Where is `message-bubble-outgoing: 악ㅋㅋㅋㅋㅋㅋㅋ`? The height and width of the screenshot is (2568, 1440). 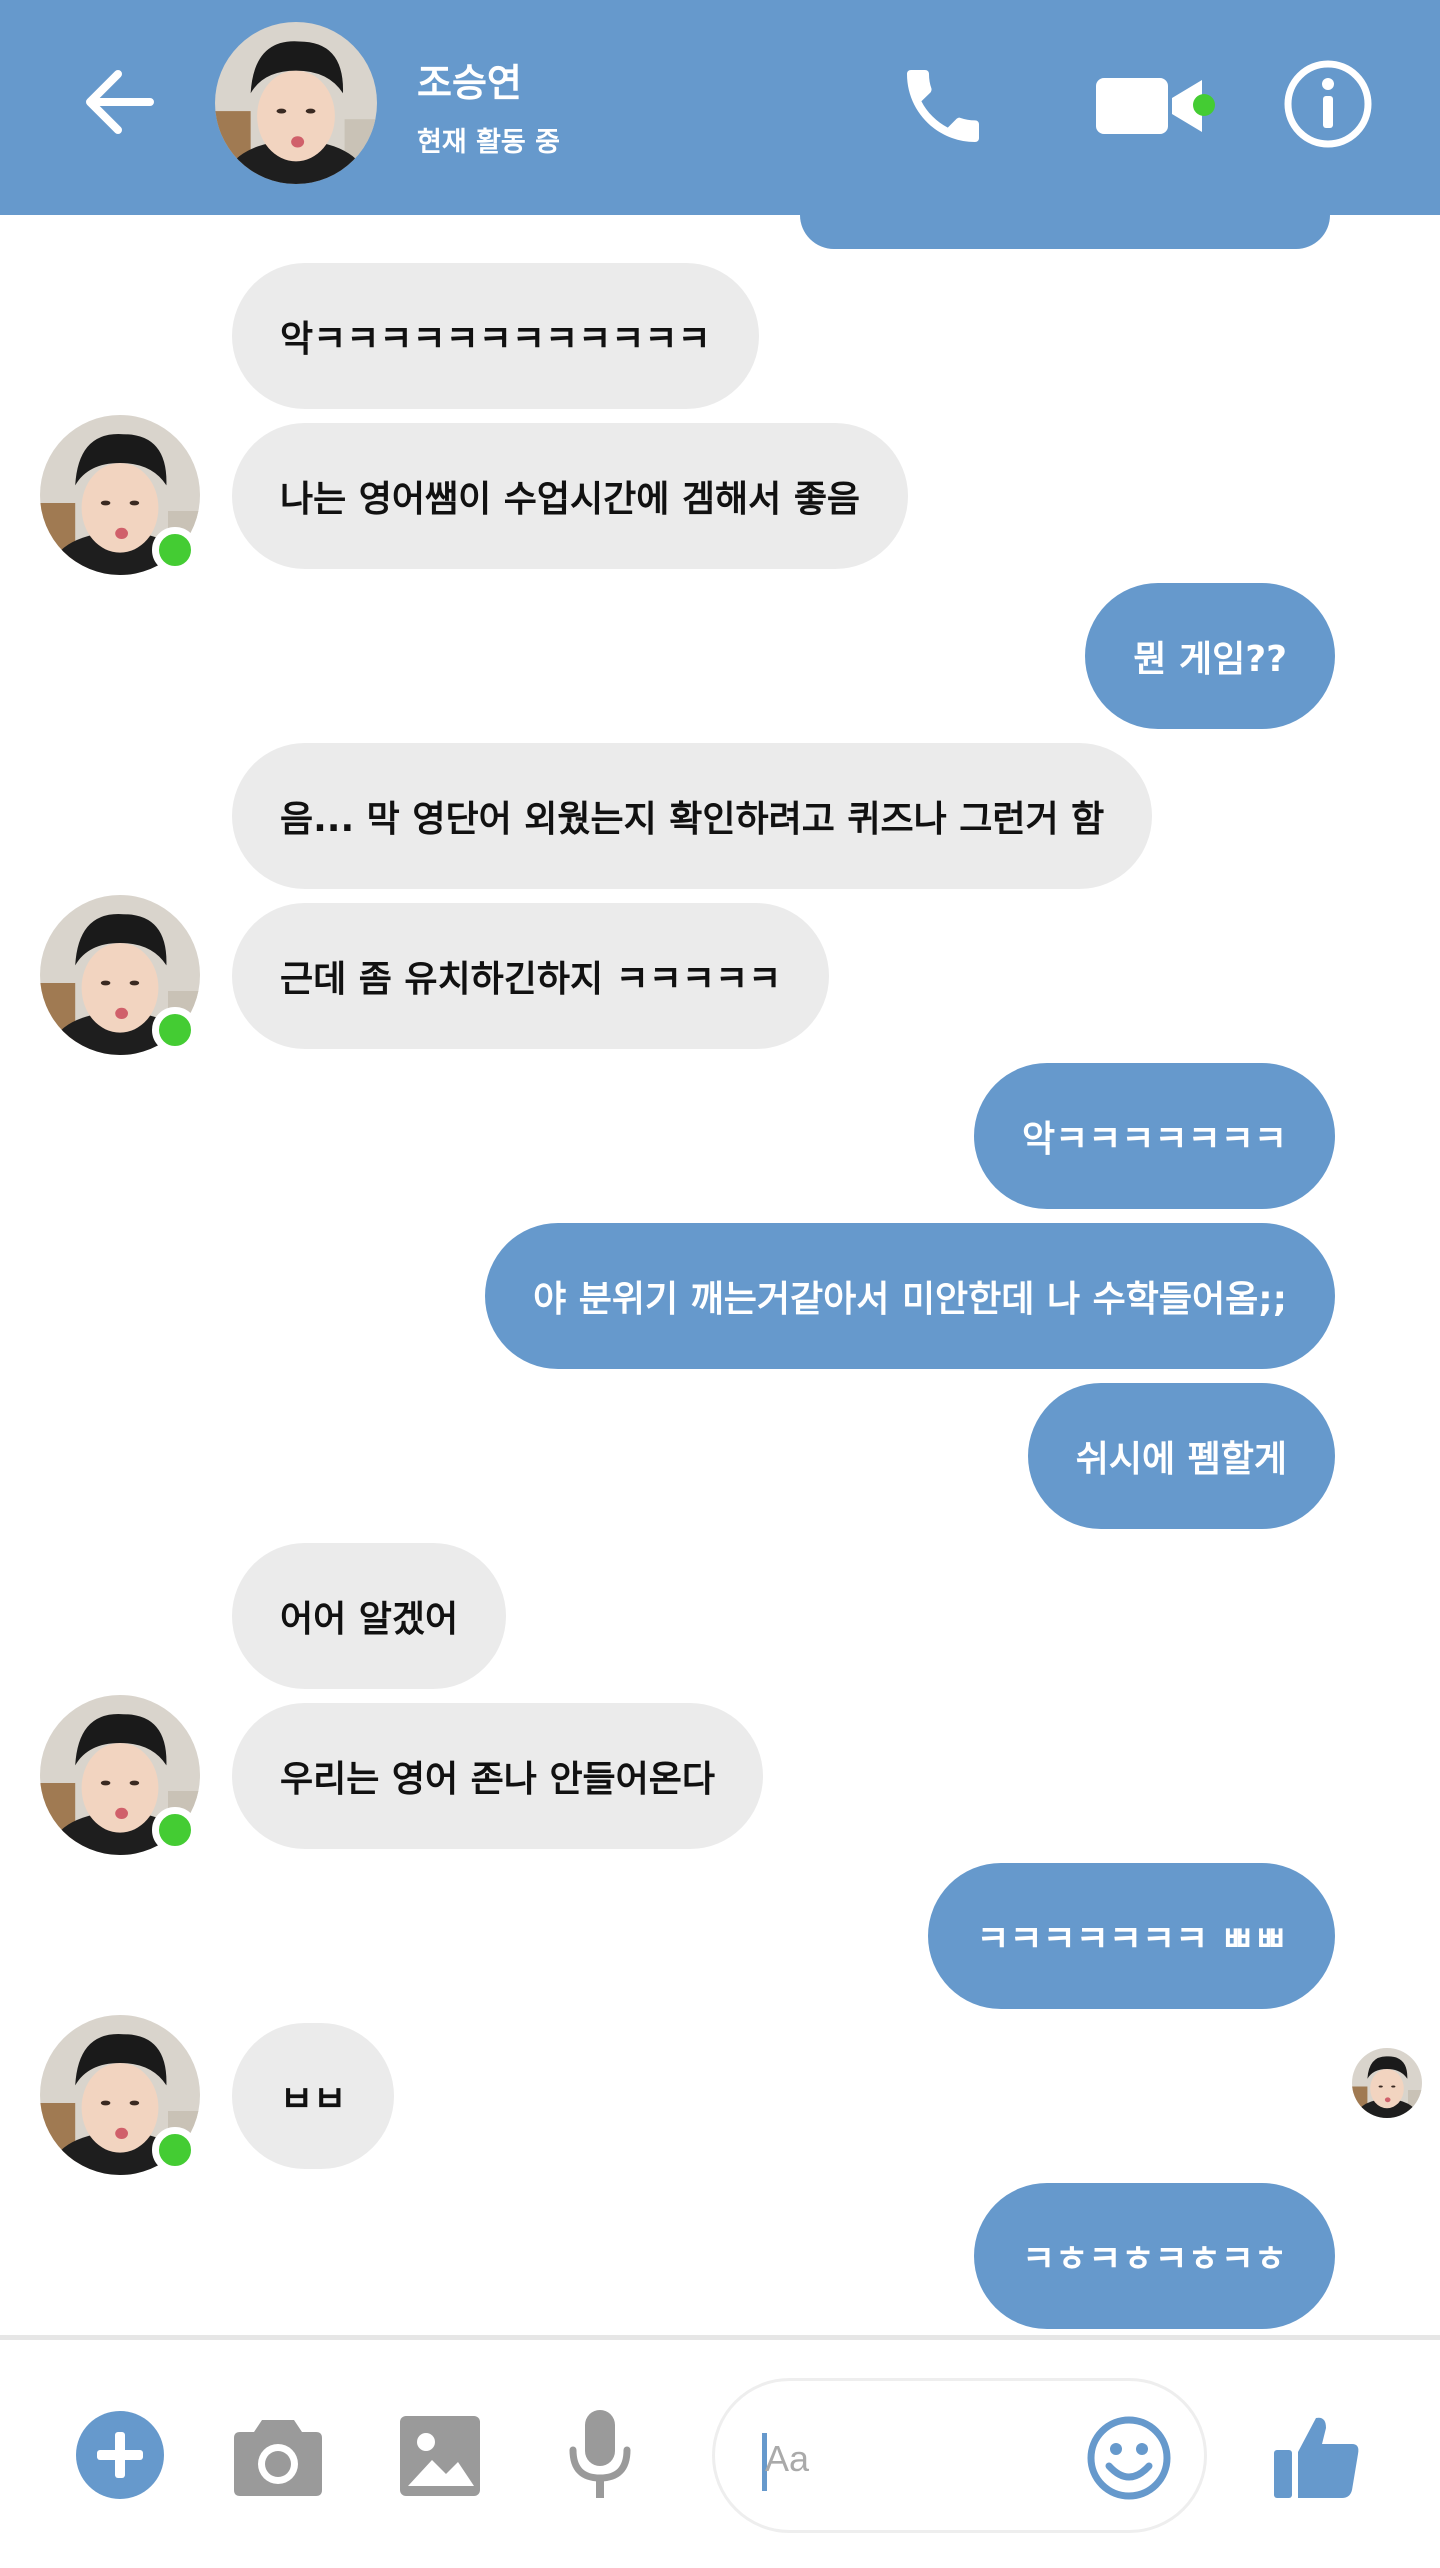
message-bubble-outgoing: 악ㅋㅋㅋㅋㅋㅋㅋ is located at coordinates (1154, 1136).